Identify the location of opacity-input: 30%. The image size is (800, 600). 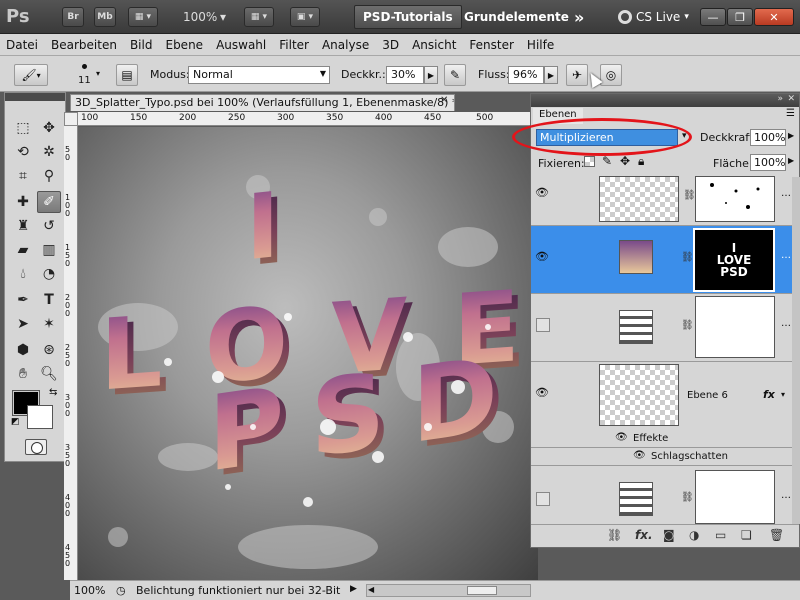
(405, 75).